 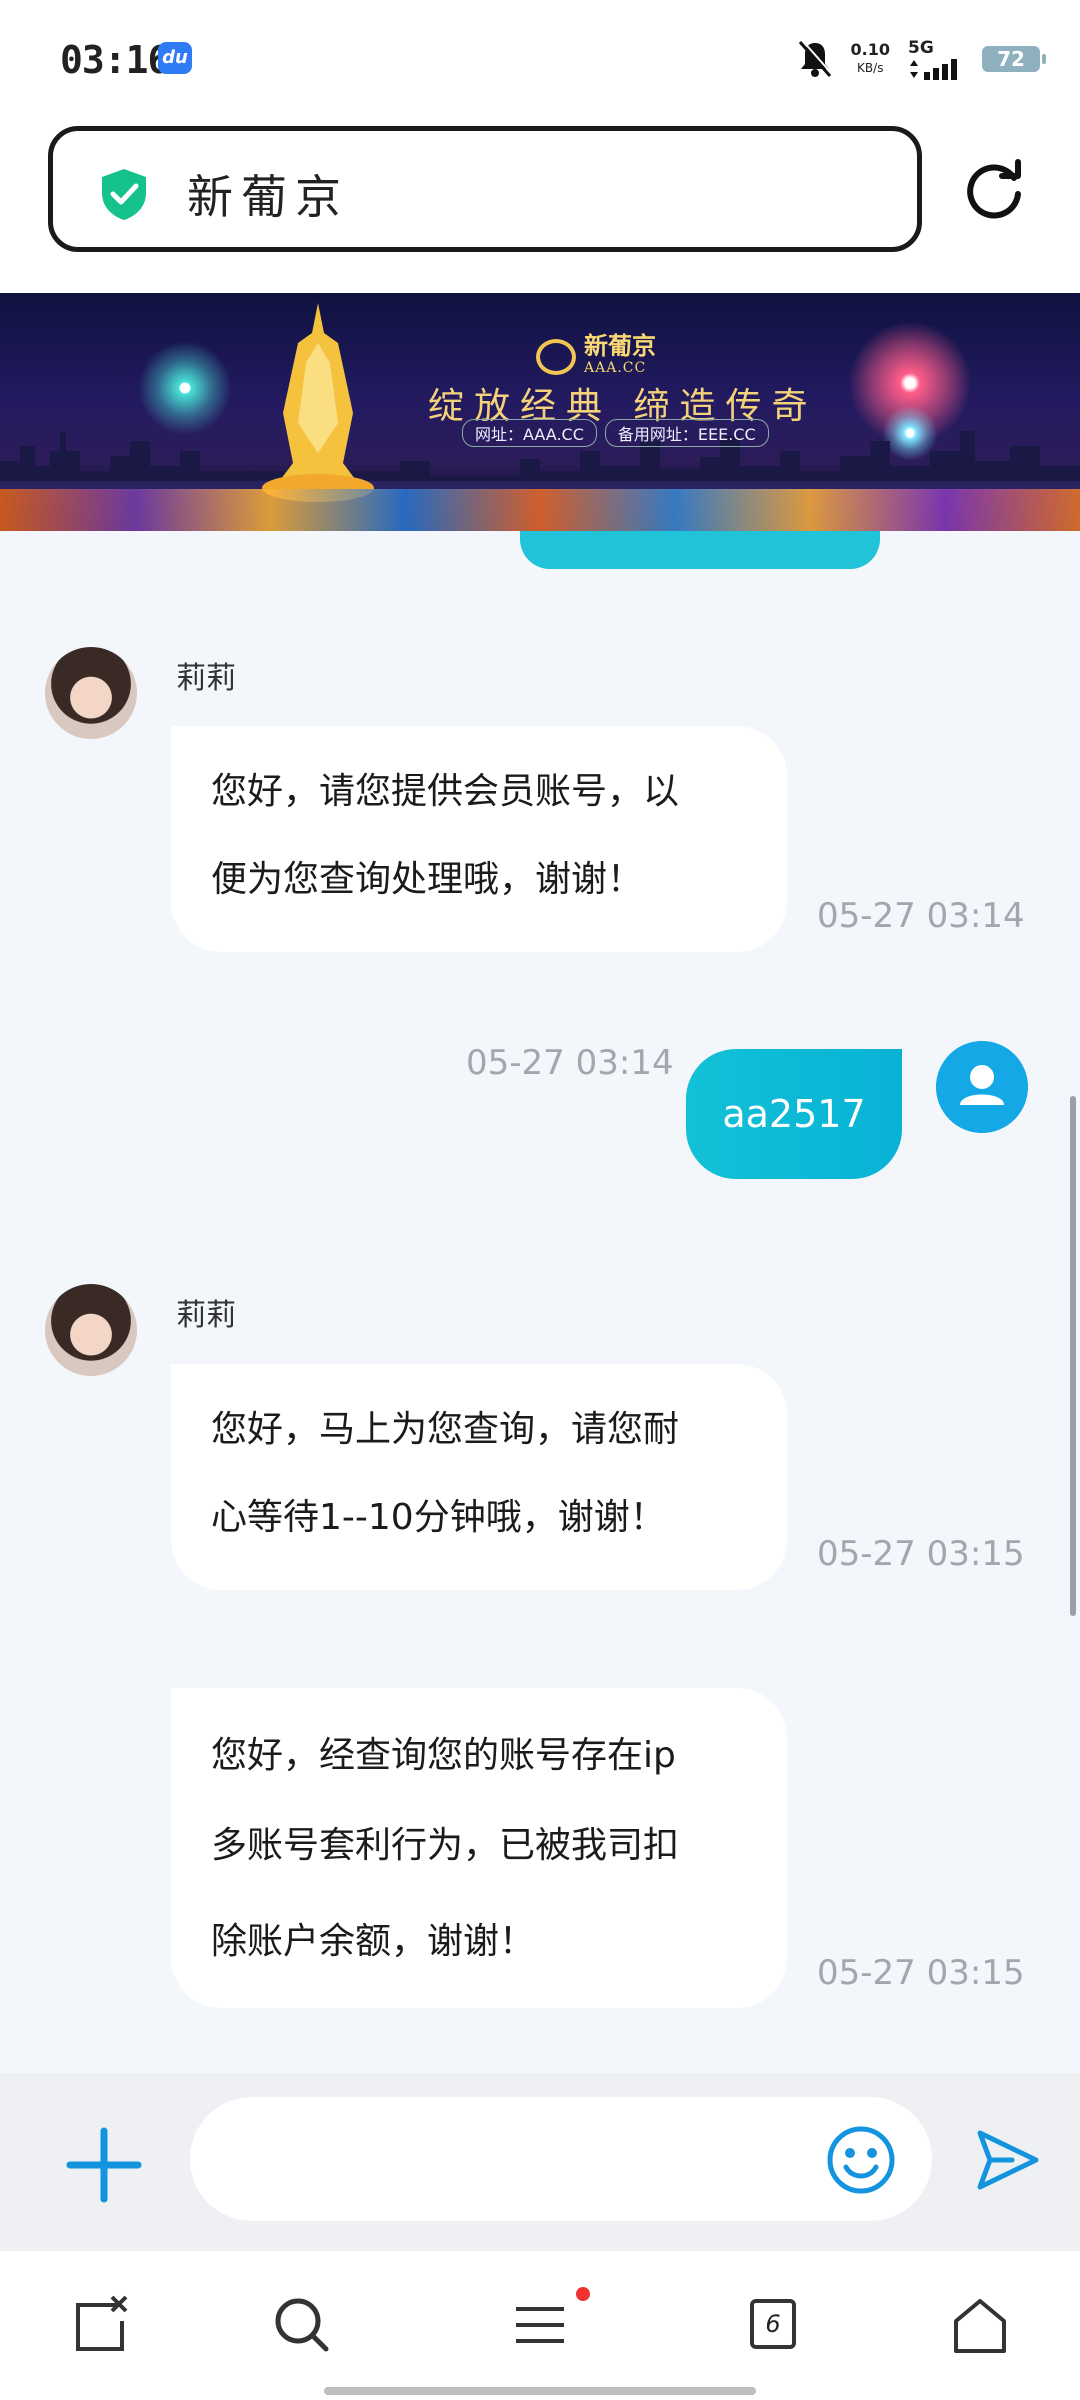 What do you see at coordinates (540, 60) in the screenshot?
I see `status-bar: 03:16 du 0.10 KB/s 5G 72` at bounding box center [540, 60].